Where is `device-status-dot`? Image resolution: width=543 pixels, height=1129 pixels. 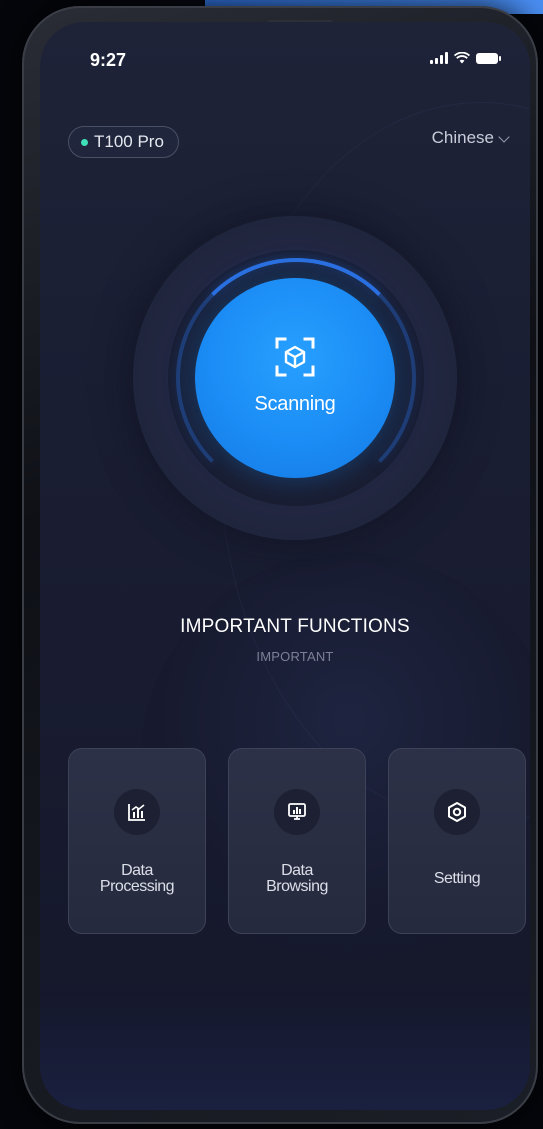 device-status-dot is located at coordinates (84, 142).